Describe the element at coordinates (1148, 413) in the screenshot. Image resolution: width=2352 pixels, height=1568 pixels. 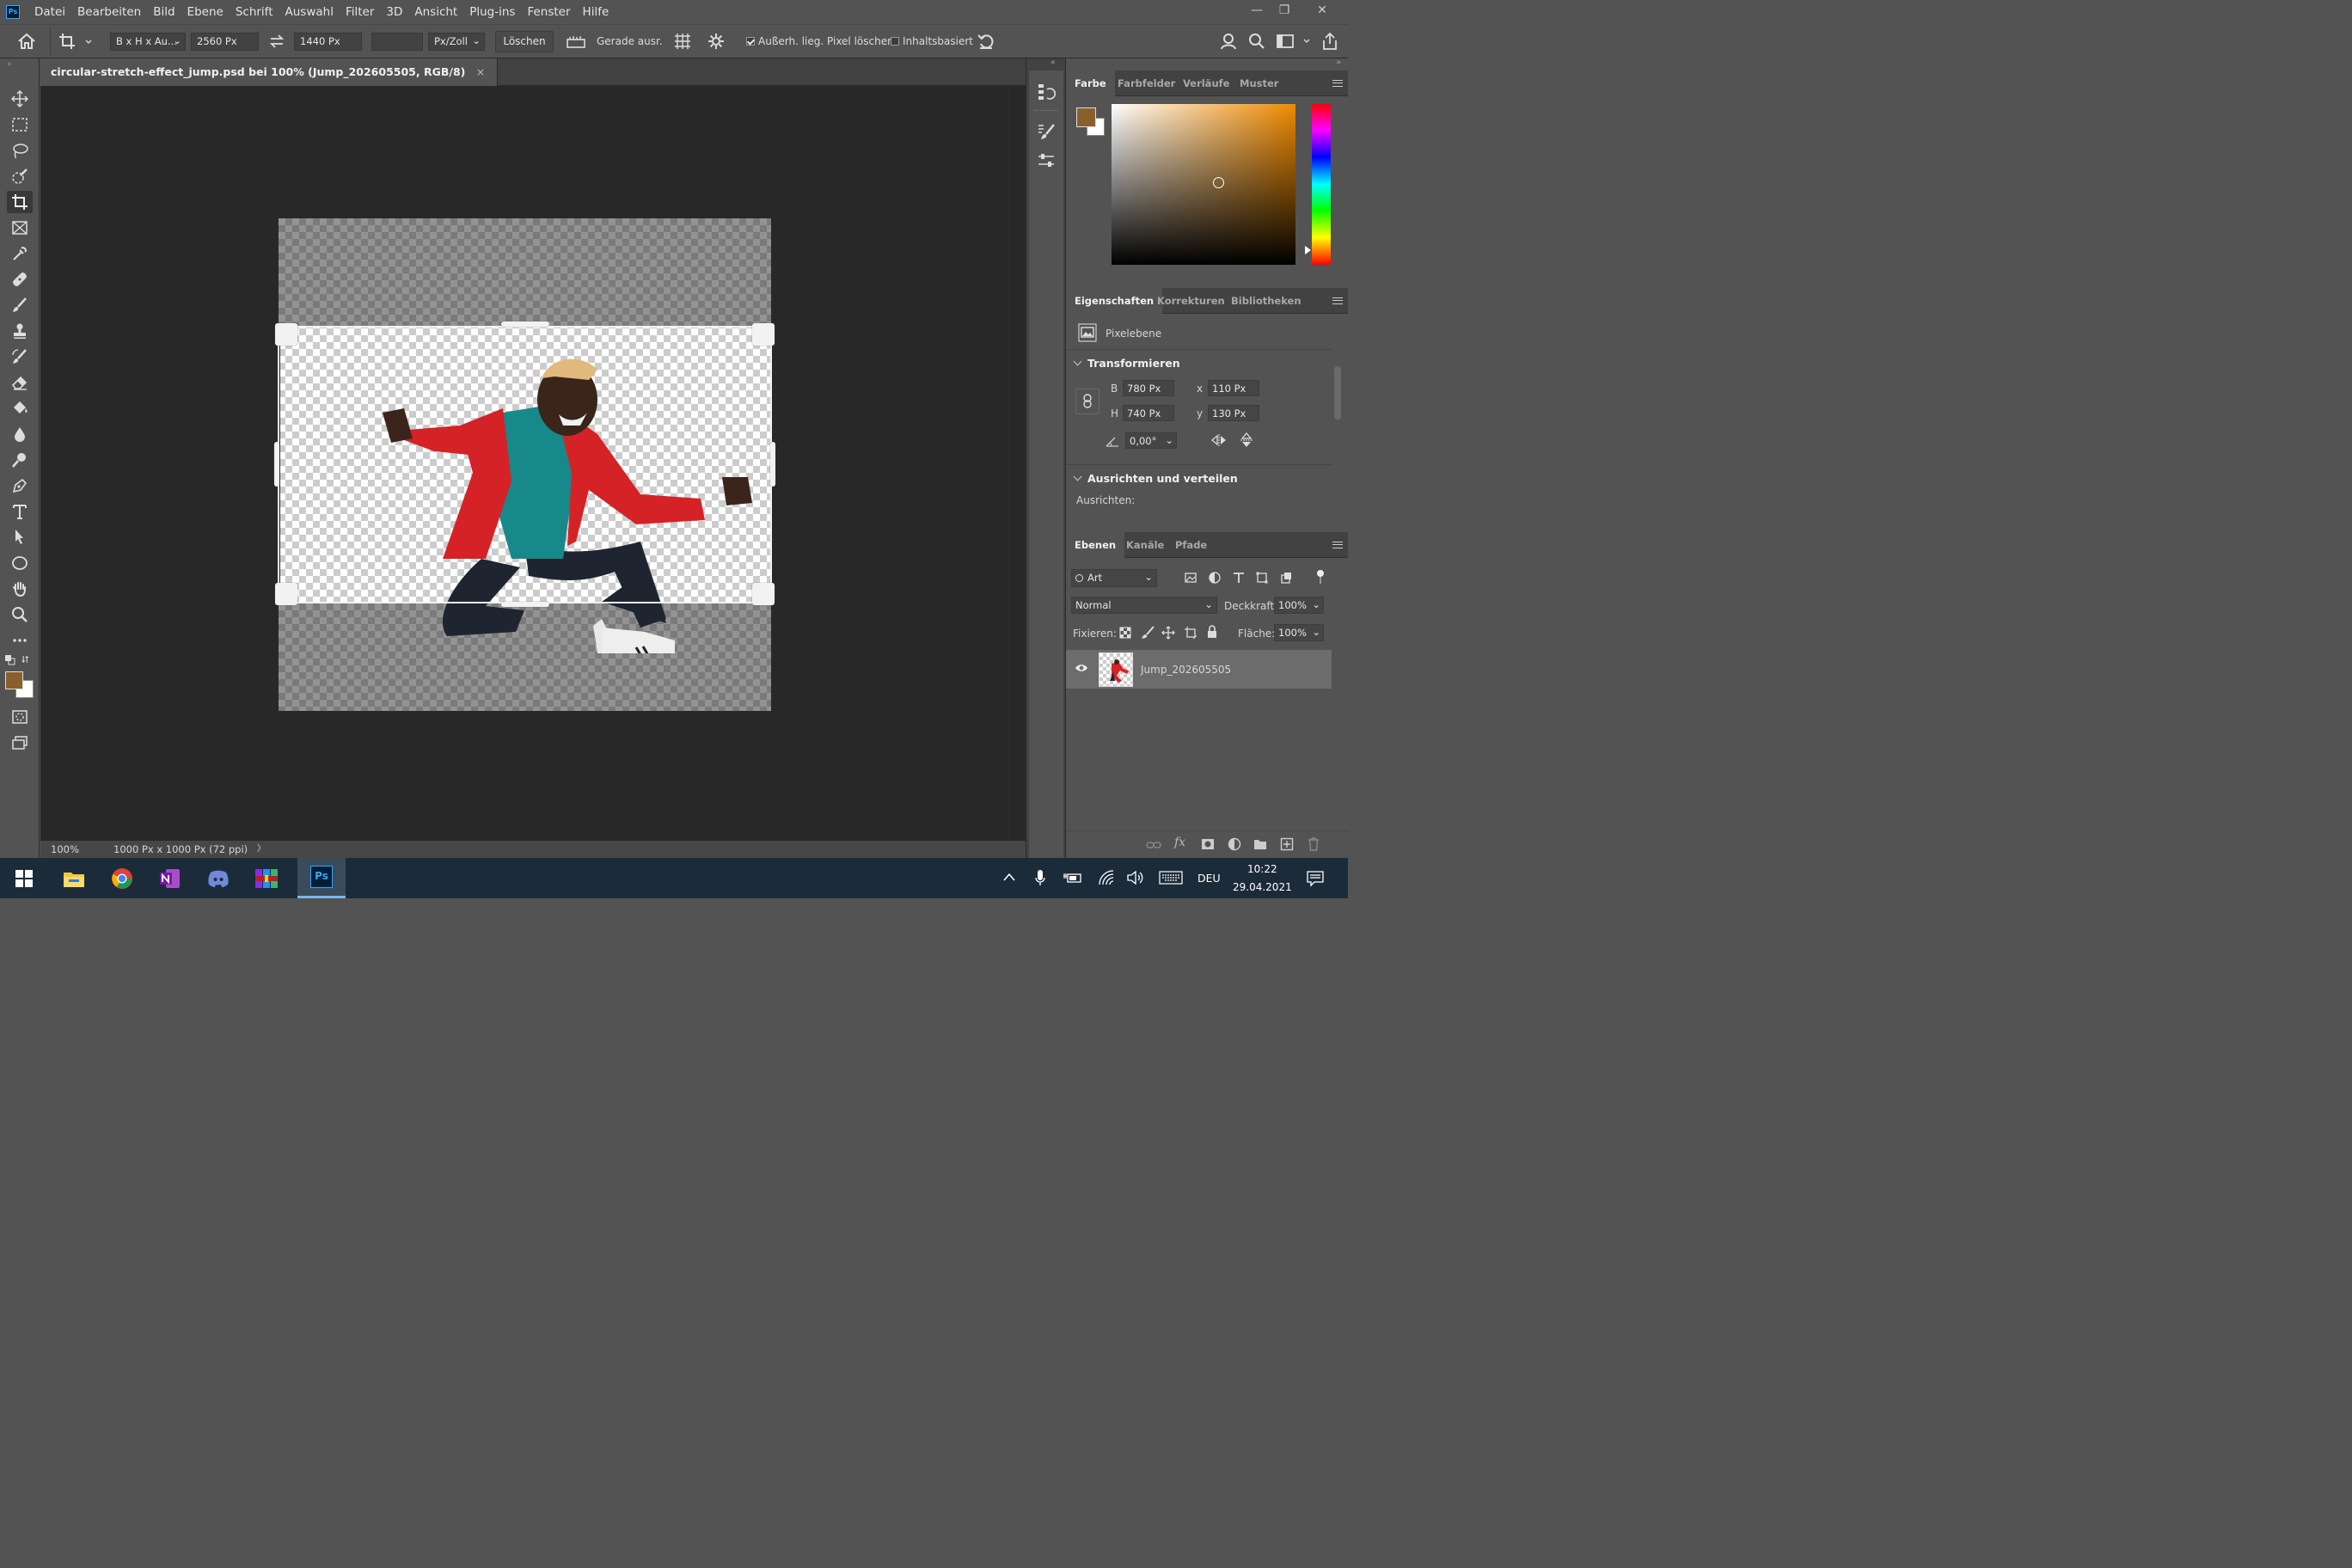
I see `layer-height-input: 740 Px` at that location.